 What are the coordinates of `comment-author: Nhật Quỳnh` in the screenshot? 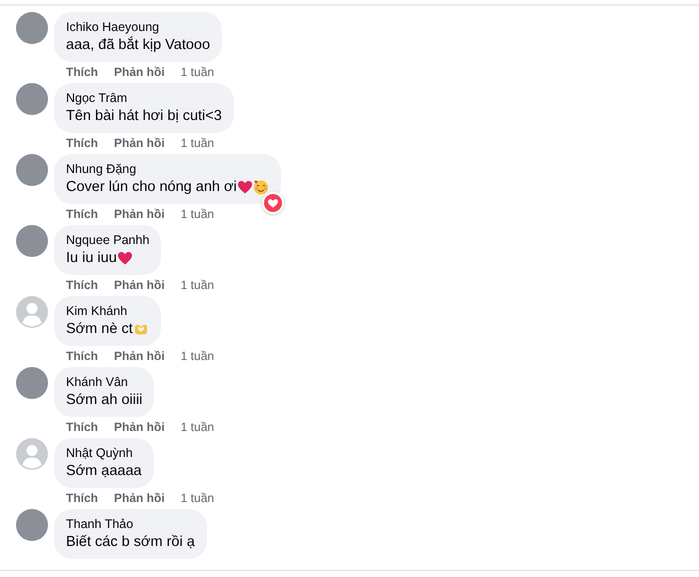 It's located at (104, 453).